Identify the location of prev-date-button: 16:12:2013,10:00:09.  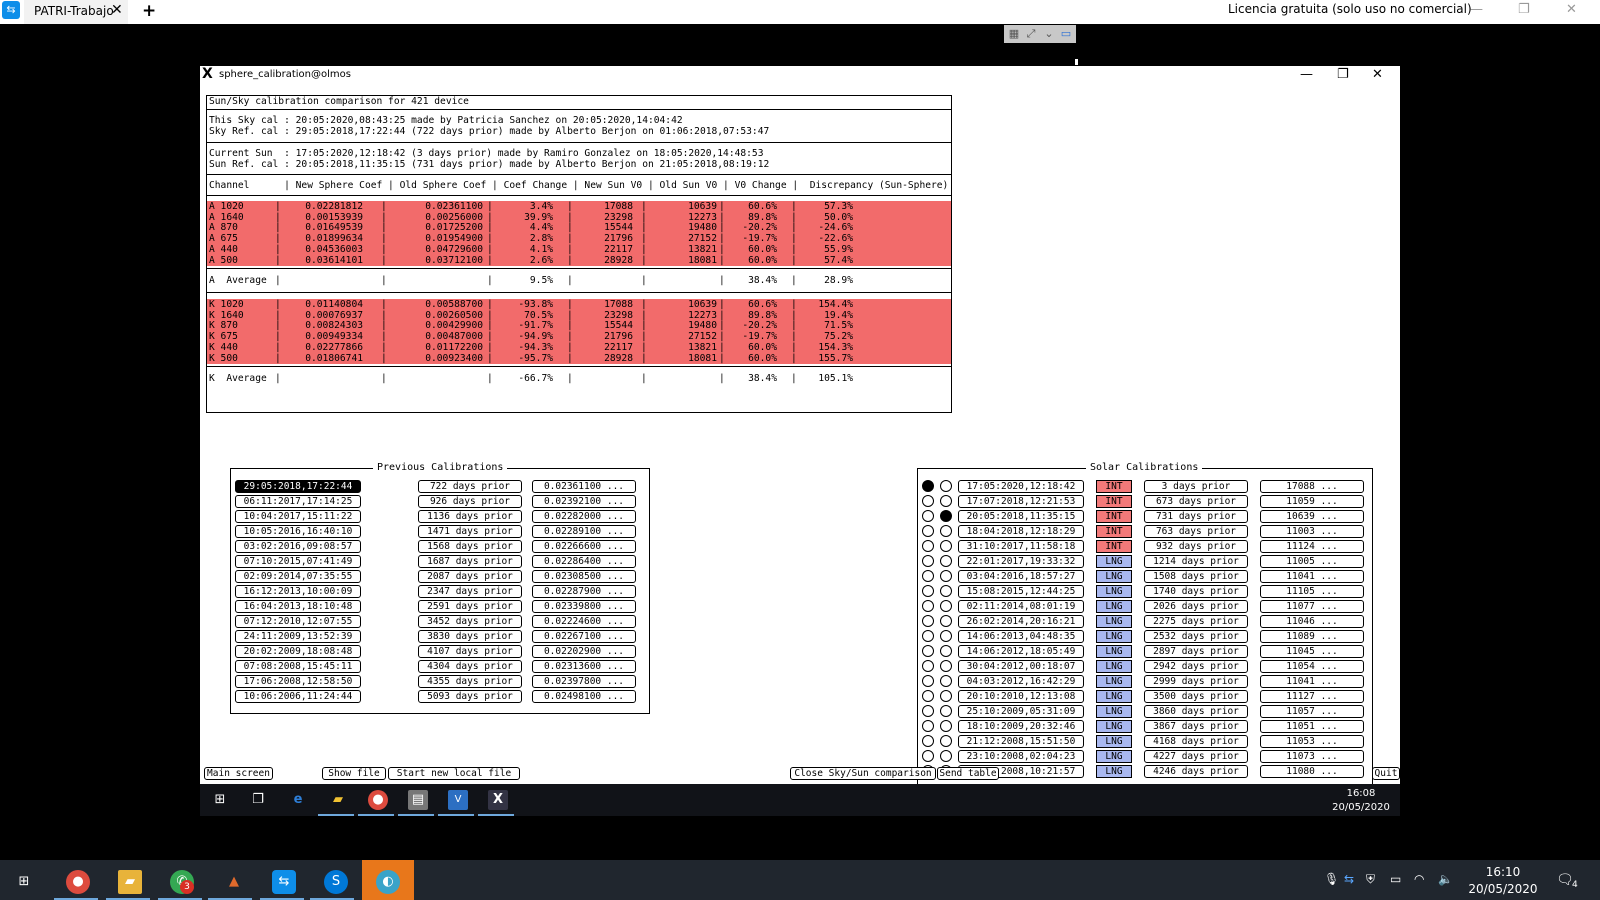
(298, 591).